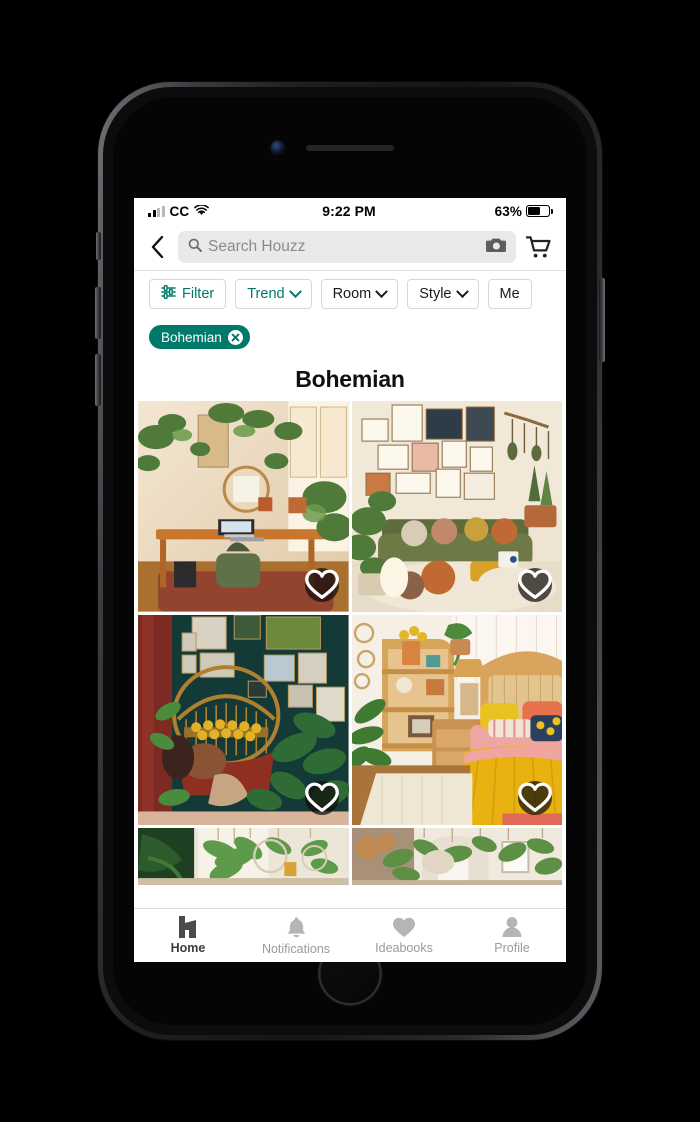  What do you see at coordinates (508, 211) in the screenshot?
I see `battery-percent-label: 63%` at bounding box center [508, 211].